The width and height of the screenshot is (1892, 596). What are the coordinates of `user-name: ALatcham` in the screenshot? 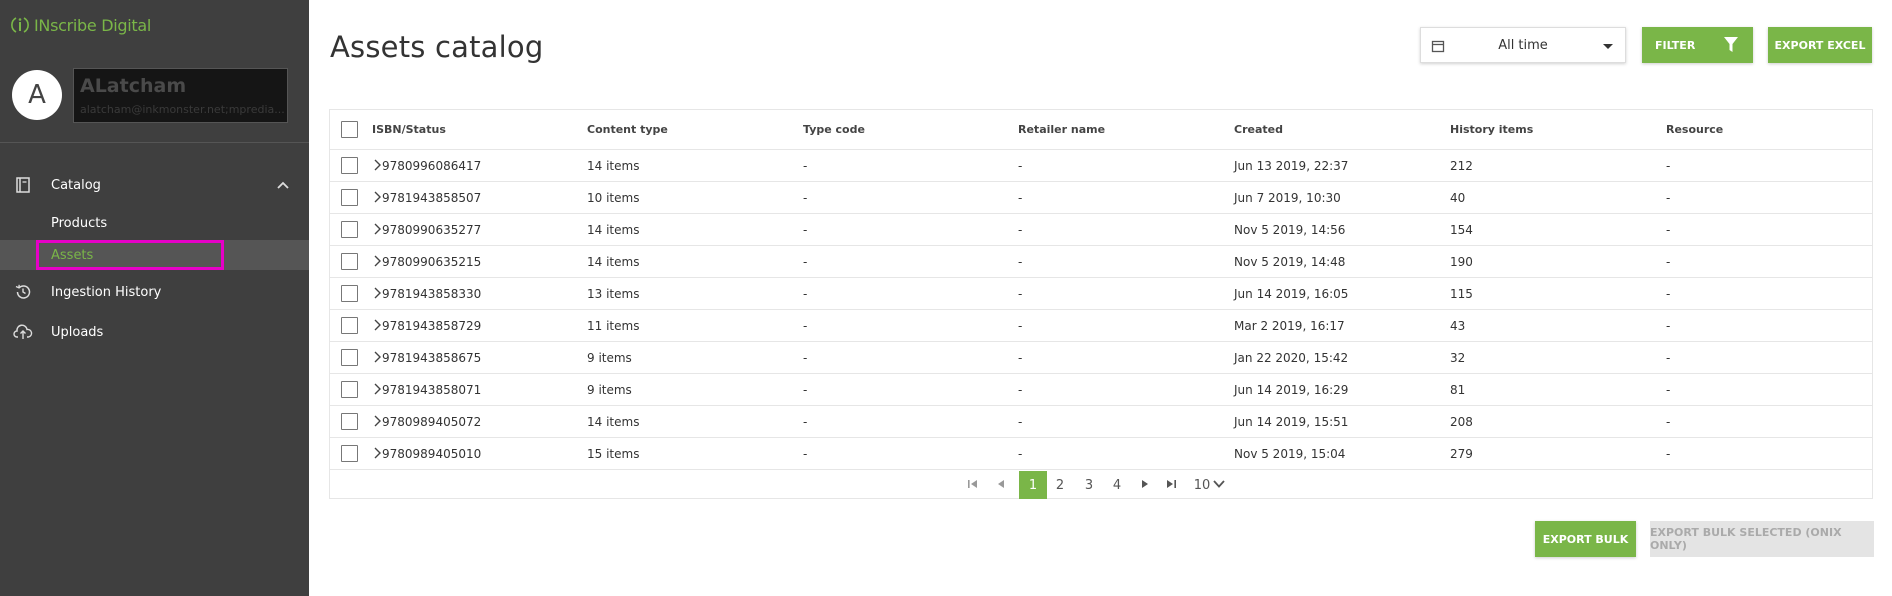 It's located at (133, 86).